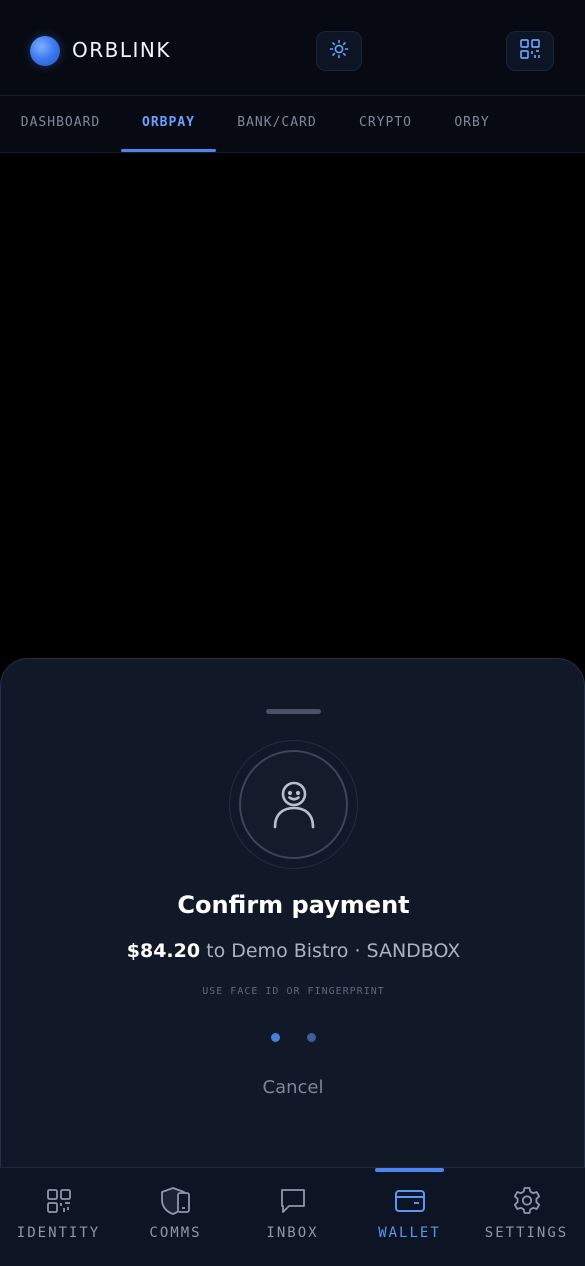 The height and width of the screenshot is (1266, 585). Describe the element at coordinates (277, 124) in the screenshot. I see `tab-bank-card: BANK/CARD` at that location.